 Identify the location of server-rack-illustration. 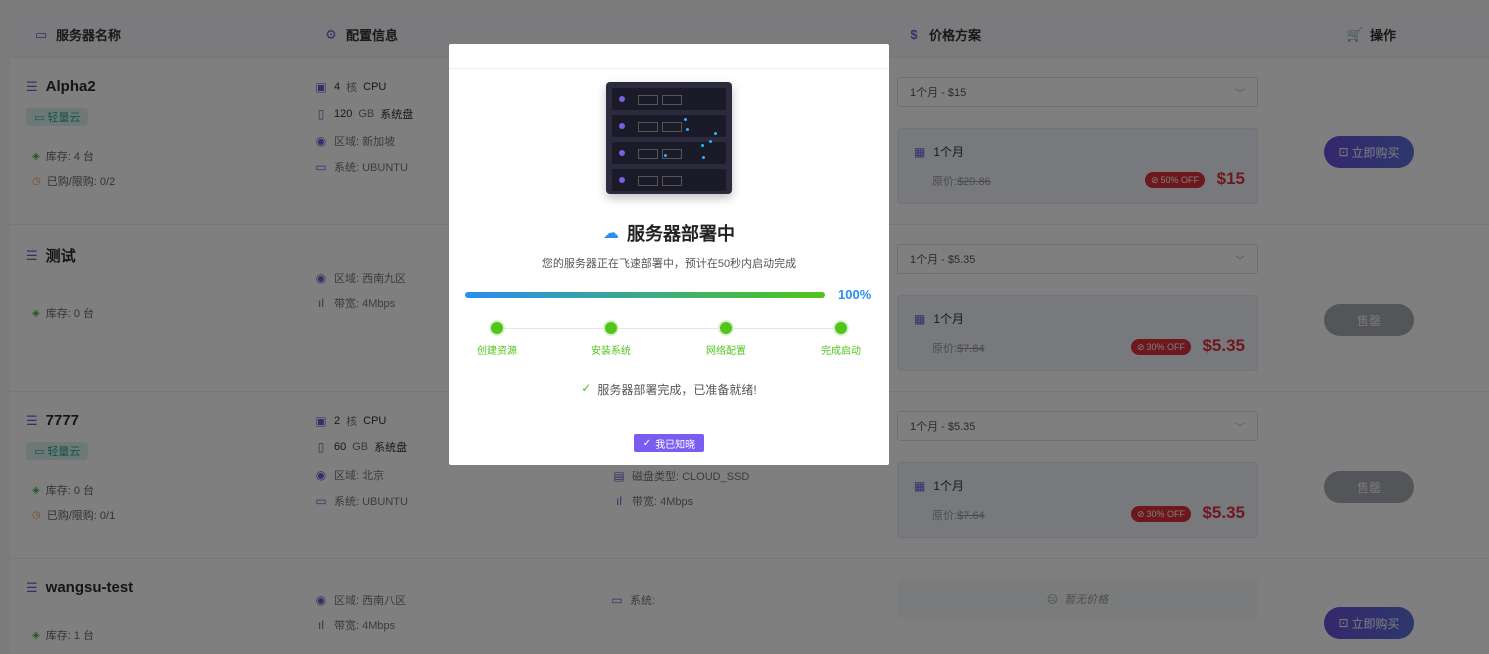
(669, 138).